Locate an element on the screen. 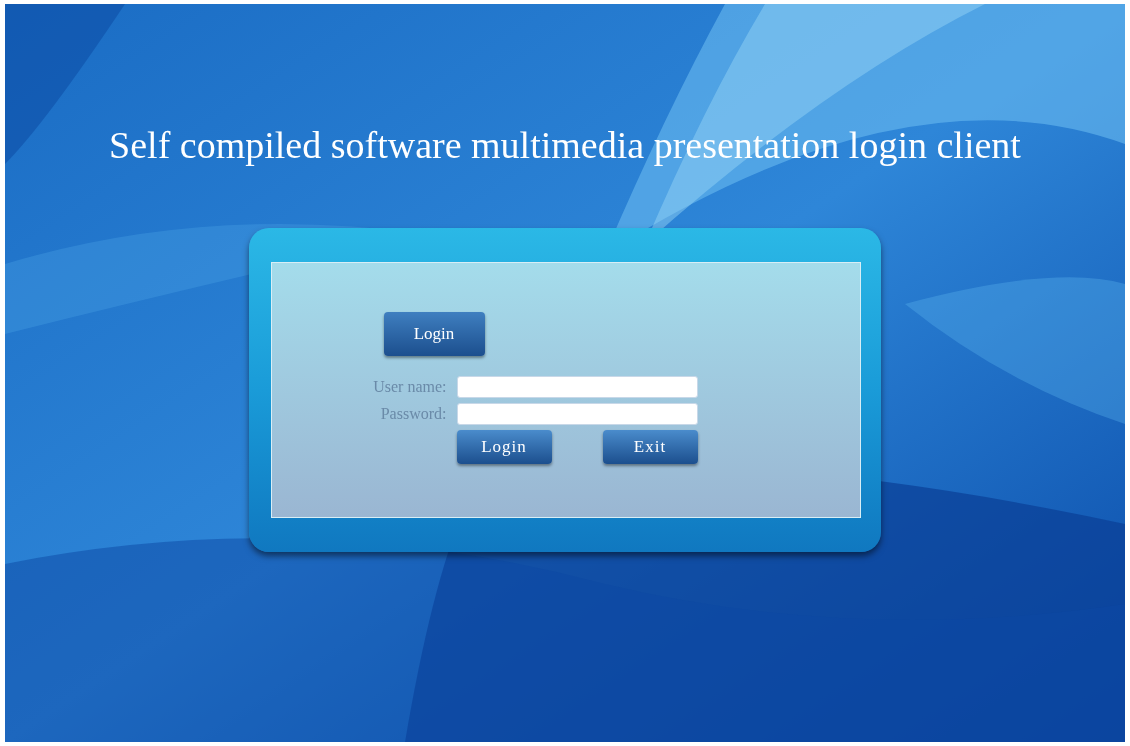  field-label: User name: is located at coordinates (409, 387).